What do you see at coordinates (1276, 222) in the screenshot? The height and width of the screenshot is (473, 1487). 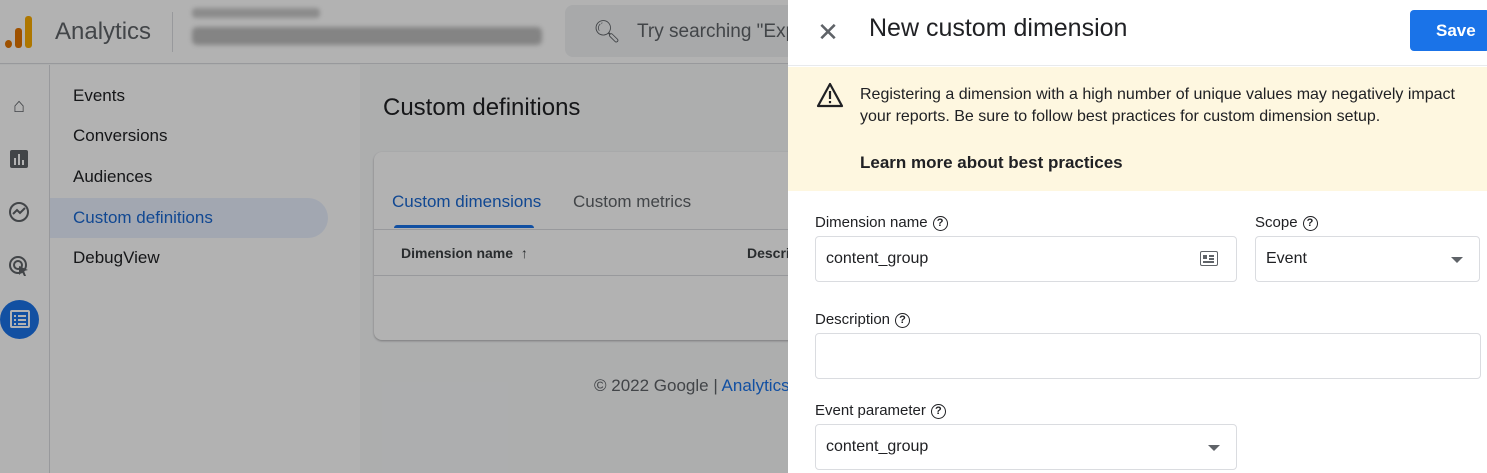 I see `scope-label-text: Scope` at bounding box center [1276, 222].